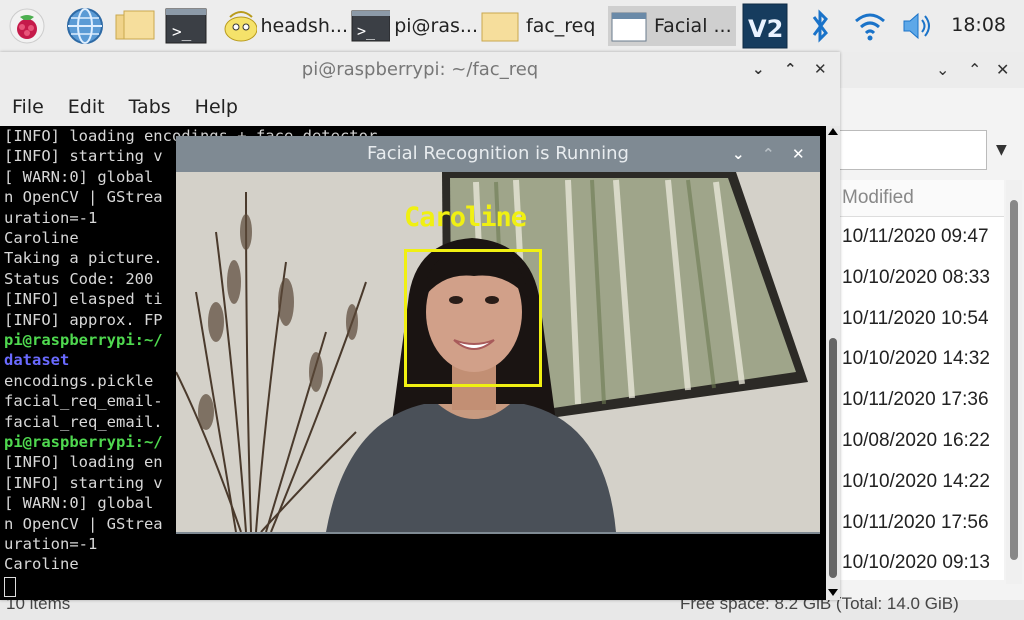 The width and height of the screenshot is (1024, 620). Describe the element at coordinates (83, 401) in the screenshot. I see `terminal-line: facial_req_email-` at that location.